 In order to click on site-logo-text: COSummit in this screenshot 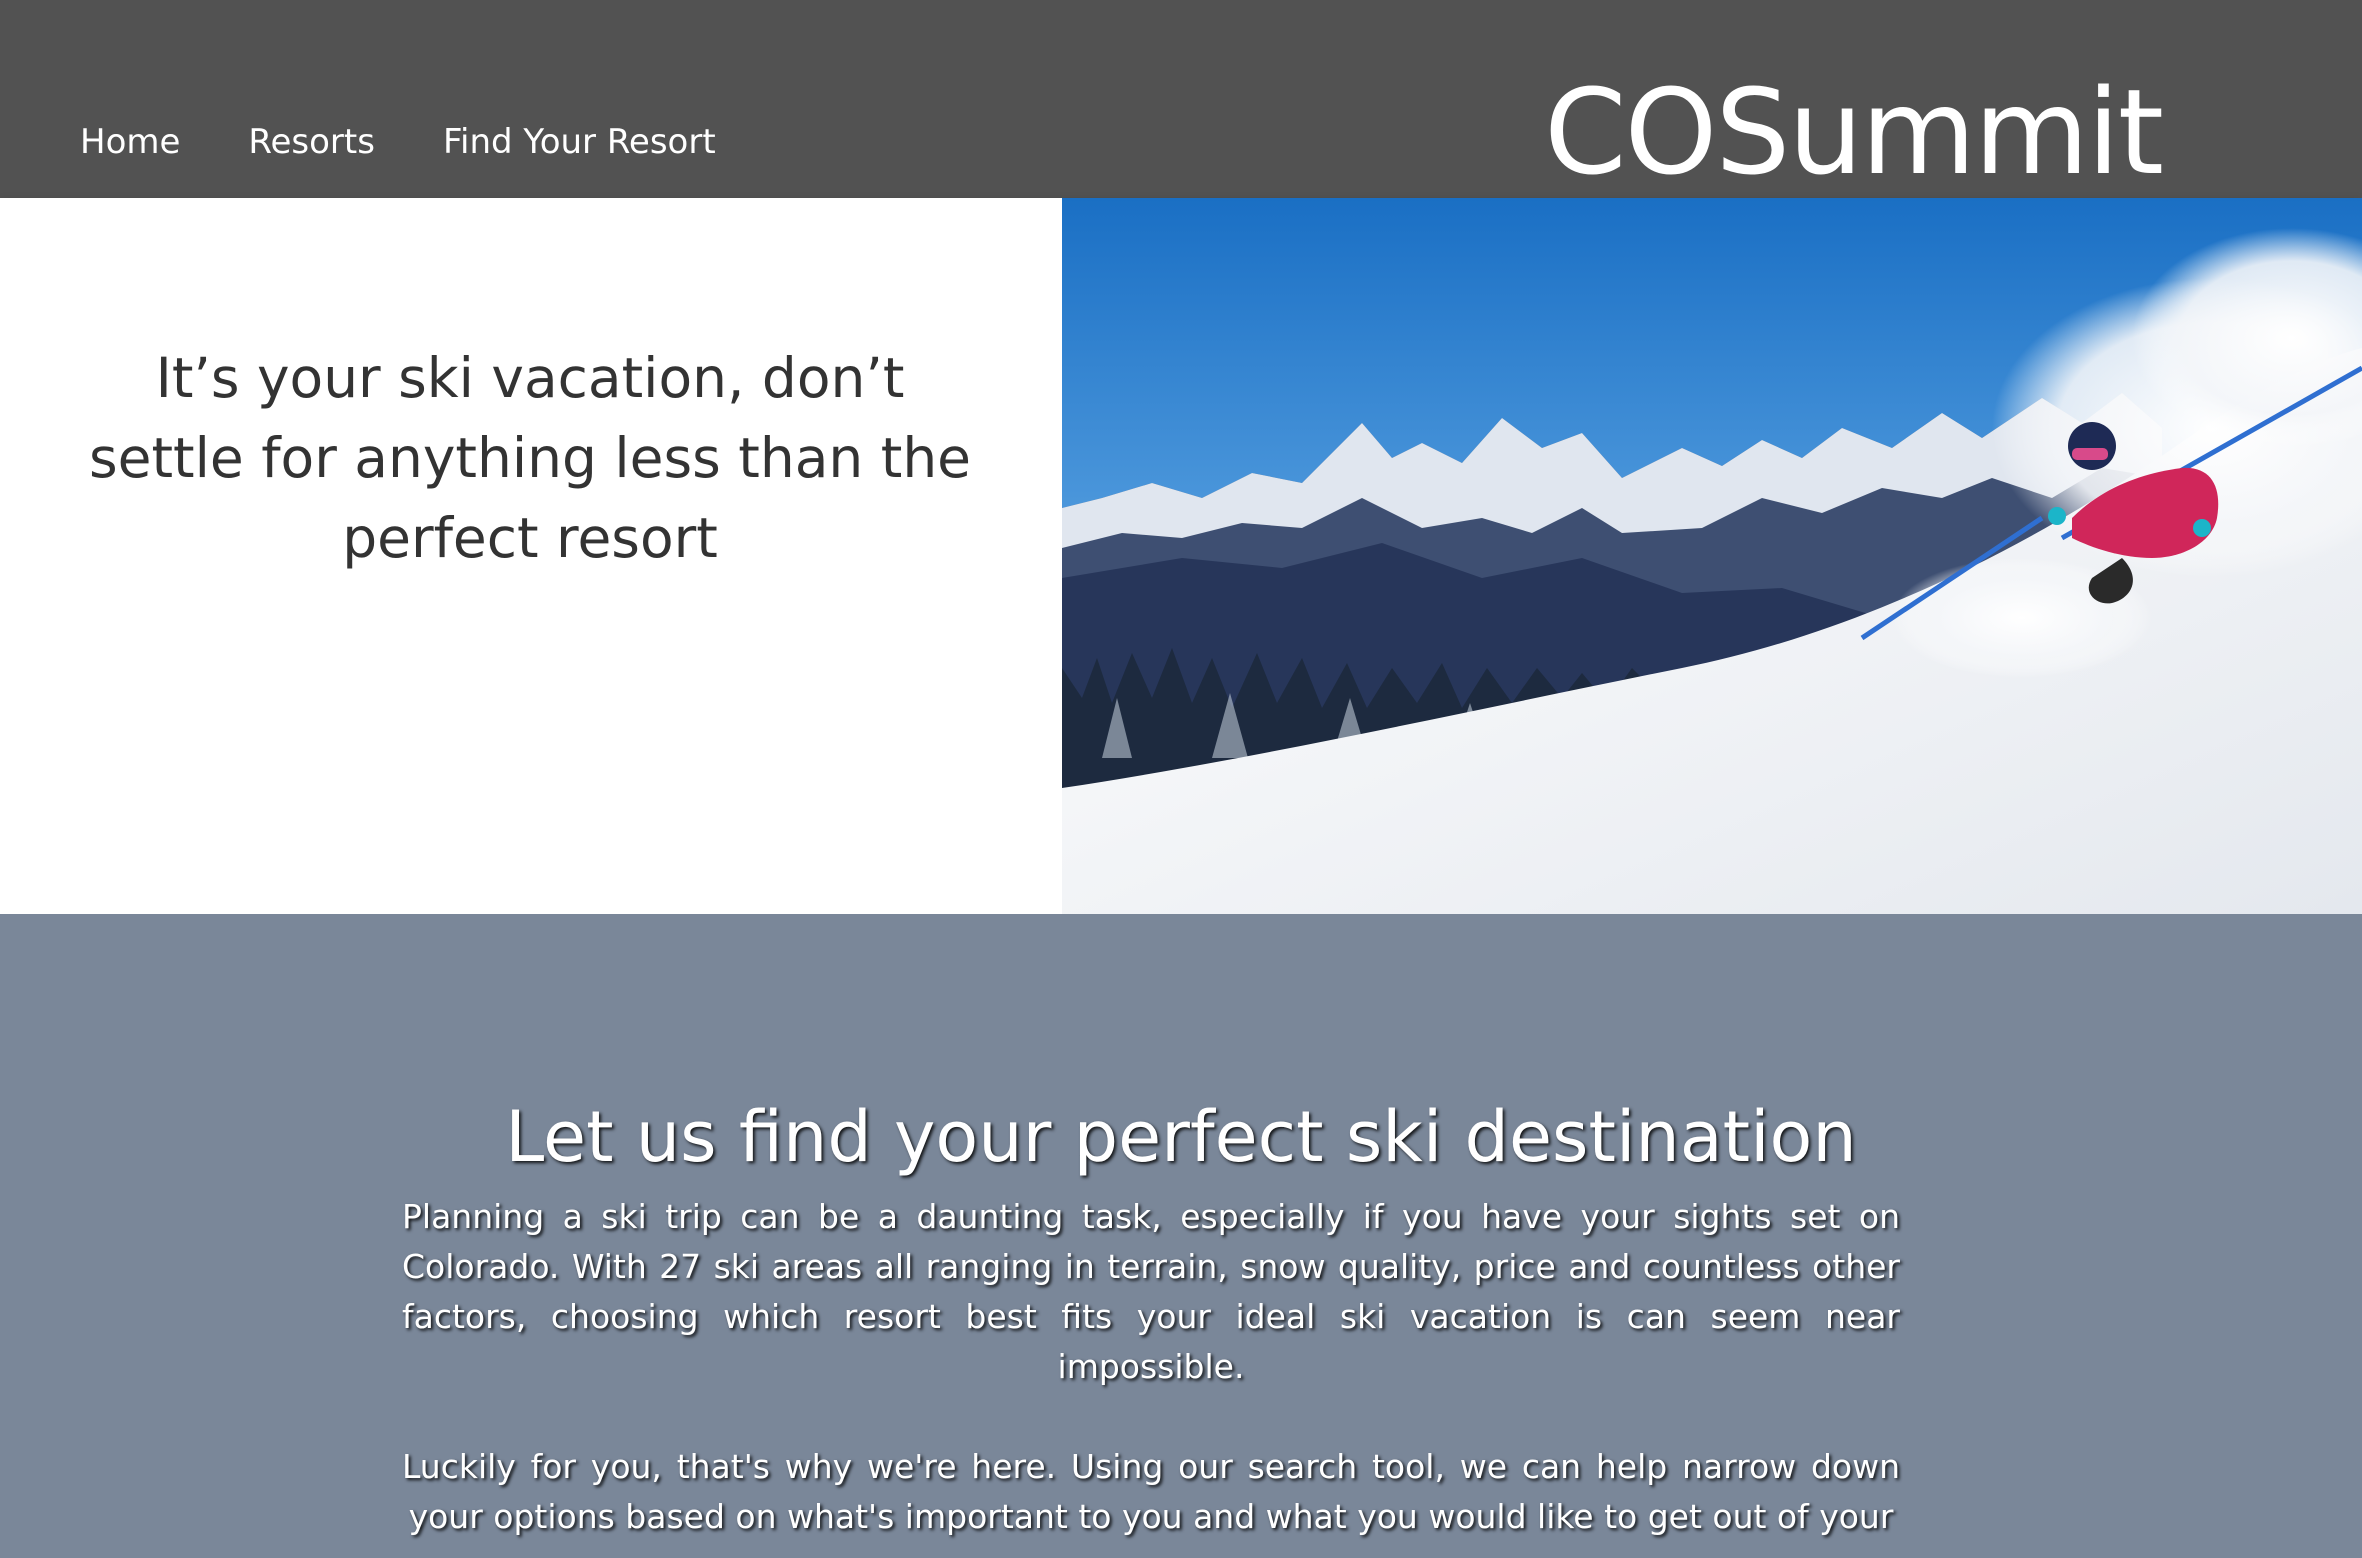, I will do `click(1854, 132)`.